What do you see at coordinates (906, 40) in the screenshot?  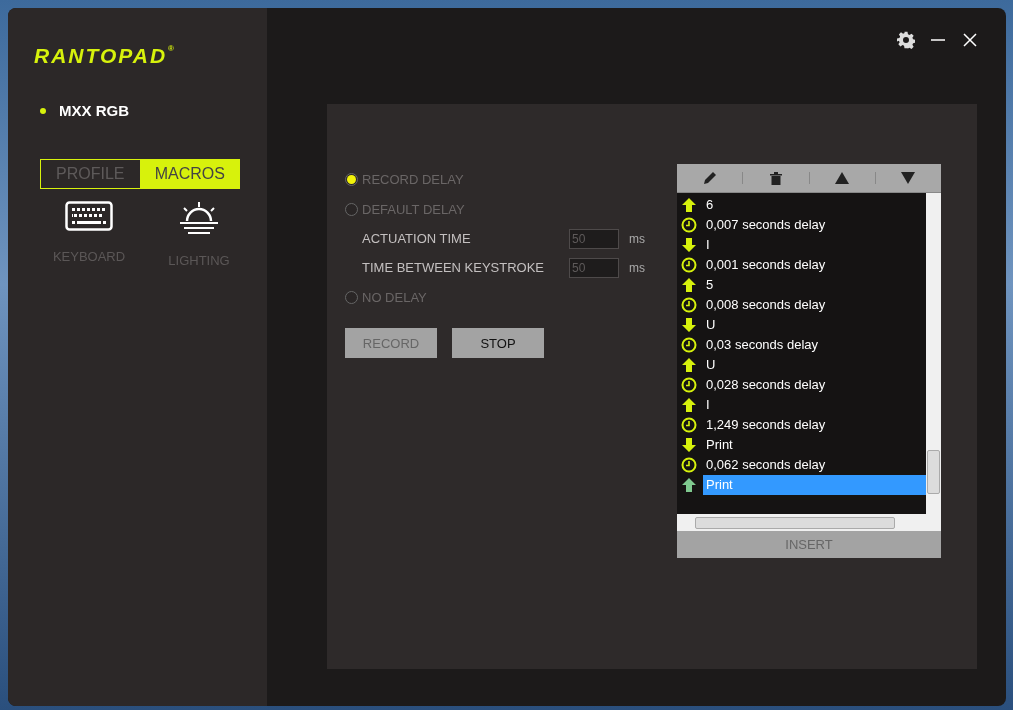 I see `settings-icon` at bounding box center [906, 40].